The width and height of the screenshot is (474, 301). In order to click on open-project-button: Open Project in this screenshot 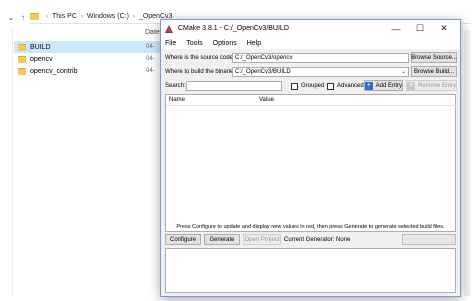, I will do `click(262, 239)`.